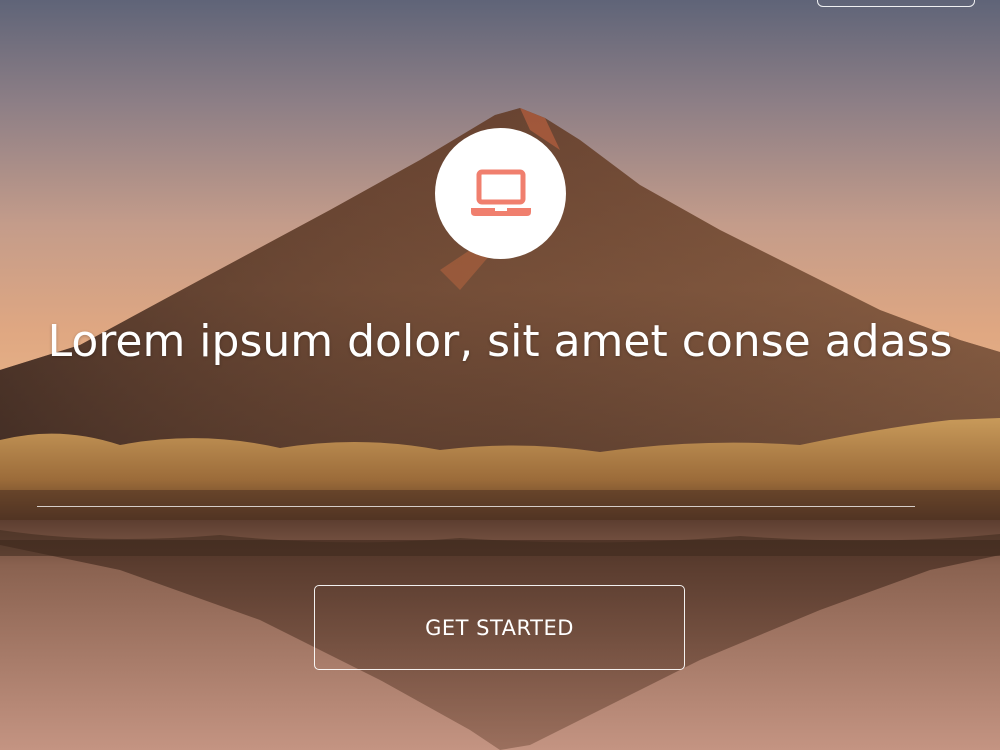 The height and width of the screenshot is (750, 1000). What do you see at coordinates (500, 341) in the screenshot?
I see `hero-headline: Lorem ipsum dolor, sit amet conse adass` at bounding box center [500, 341].